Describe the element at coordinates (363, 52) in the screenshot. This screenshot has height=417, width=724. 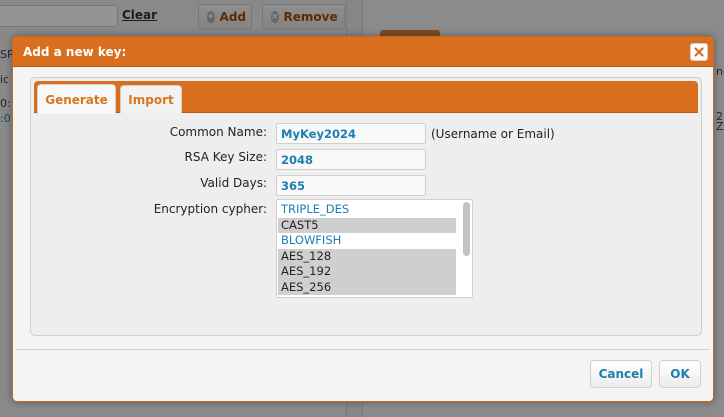
I see `dialog-titlebar: Add a new key:` at that location.